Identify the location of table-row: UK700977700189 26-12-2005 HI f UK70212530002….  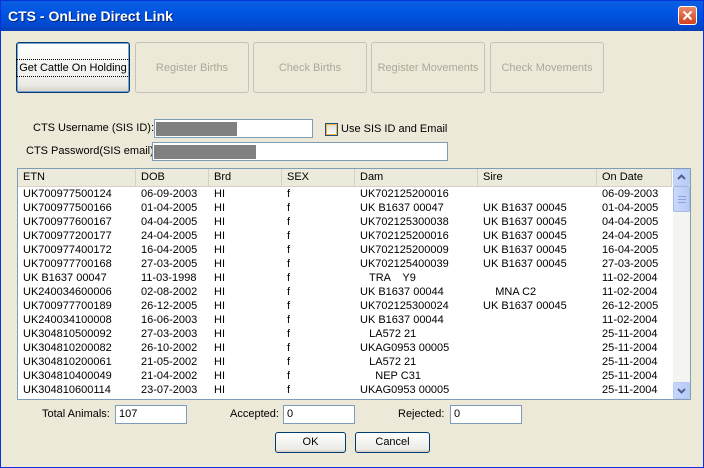
(345, 306).